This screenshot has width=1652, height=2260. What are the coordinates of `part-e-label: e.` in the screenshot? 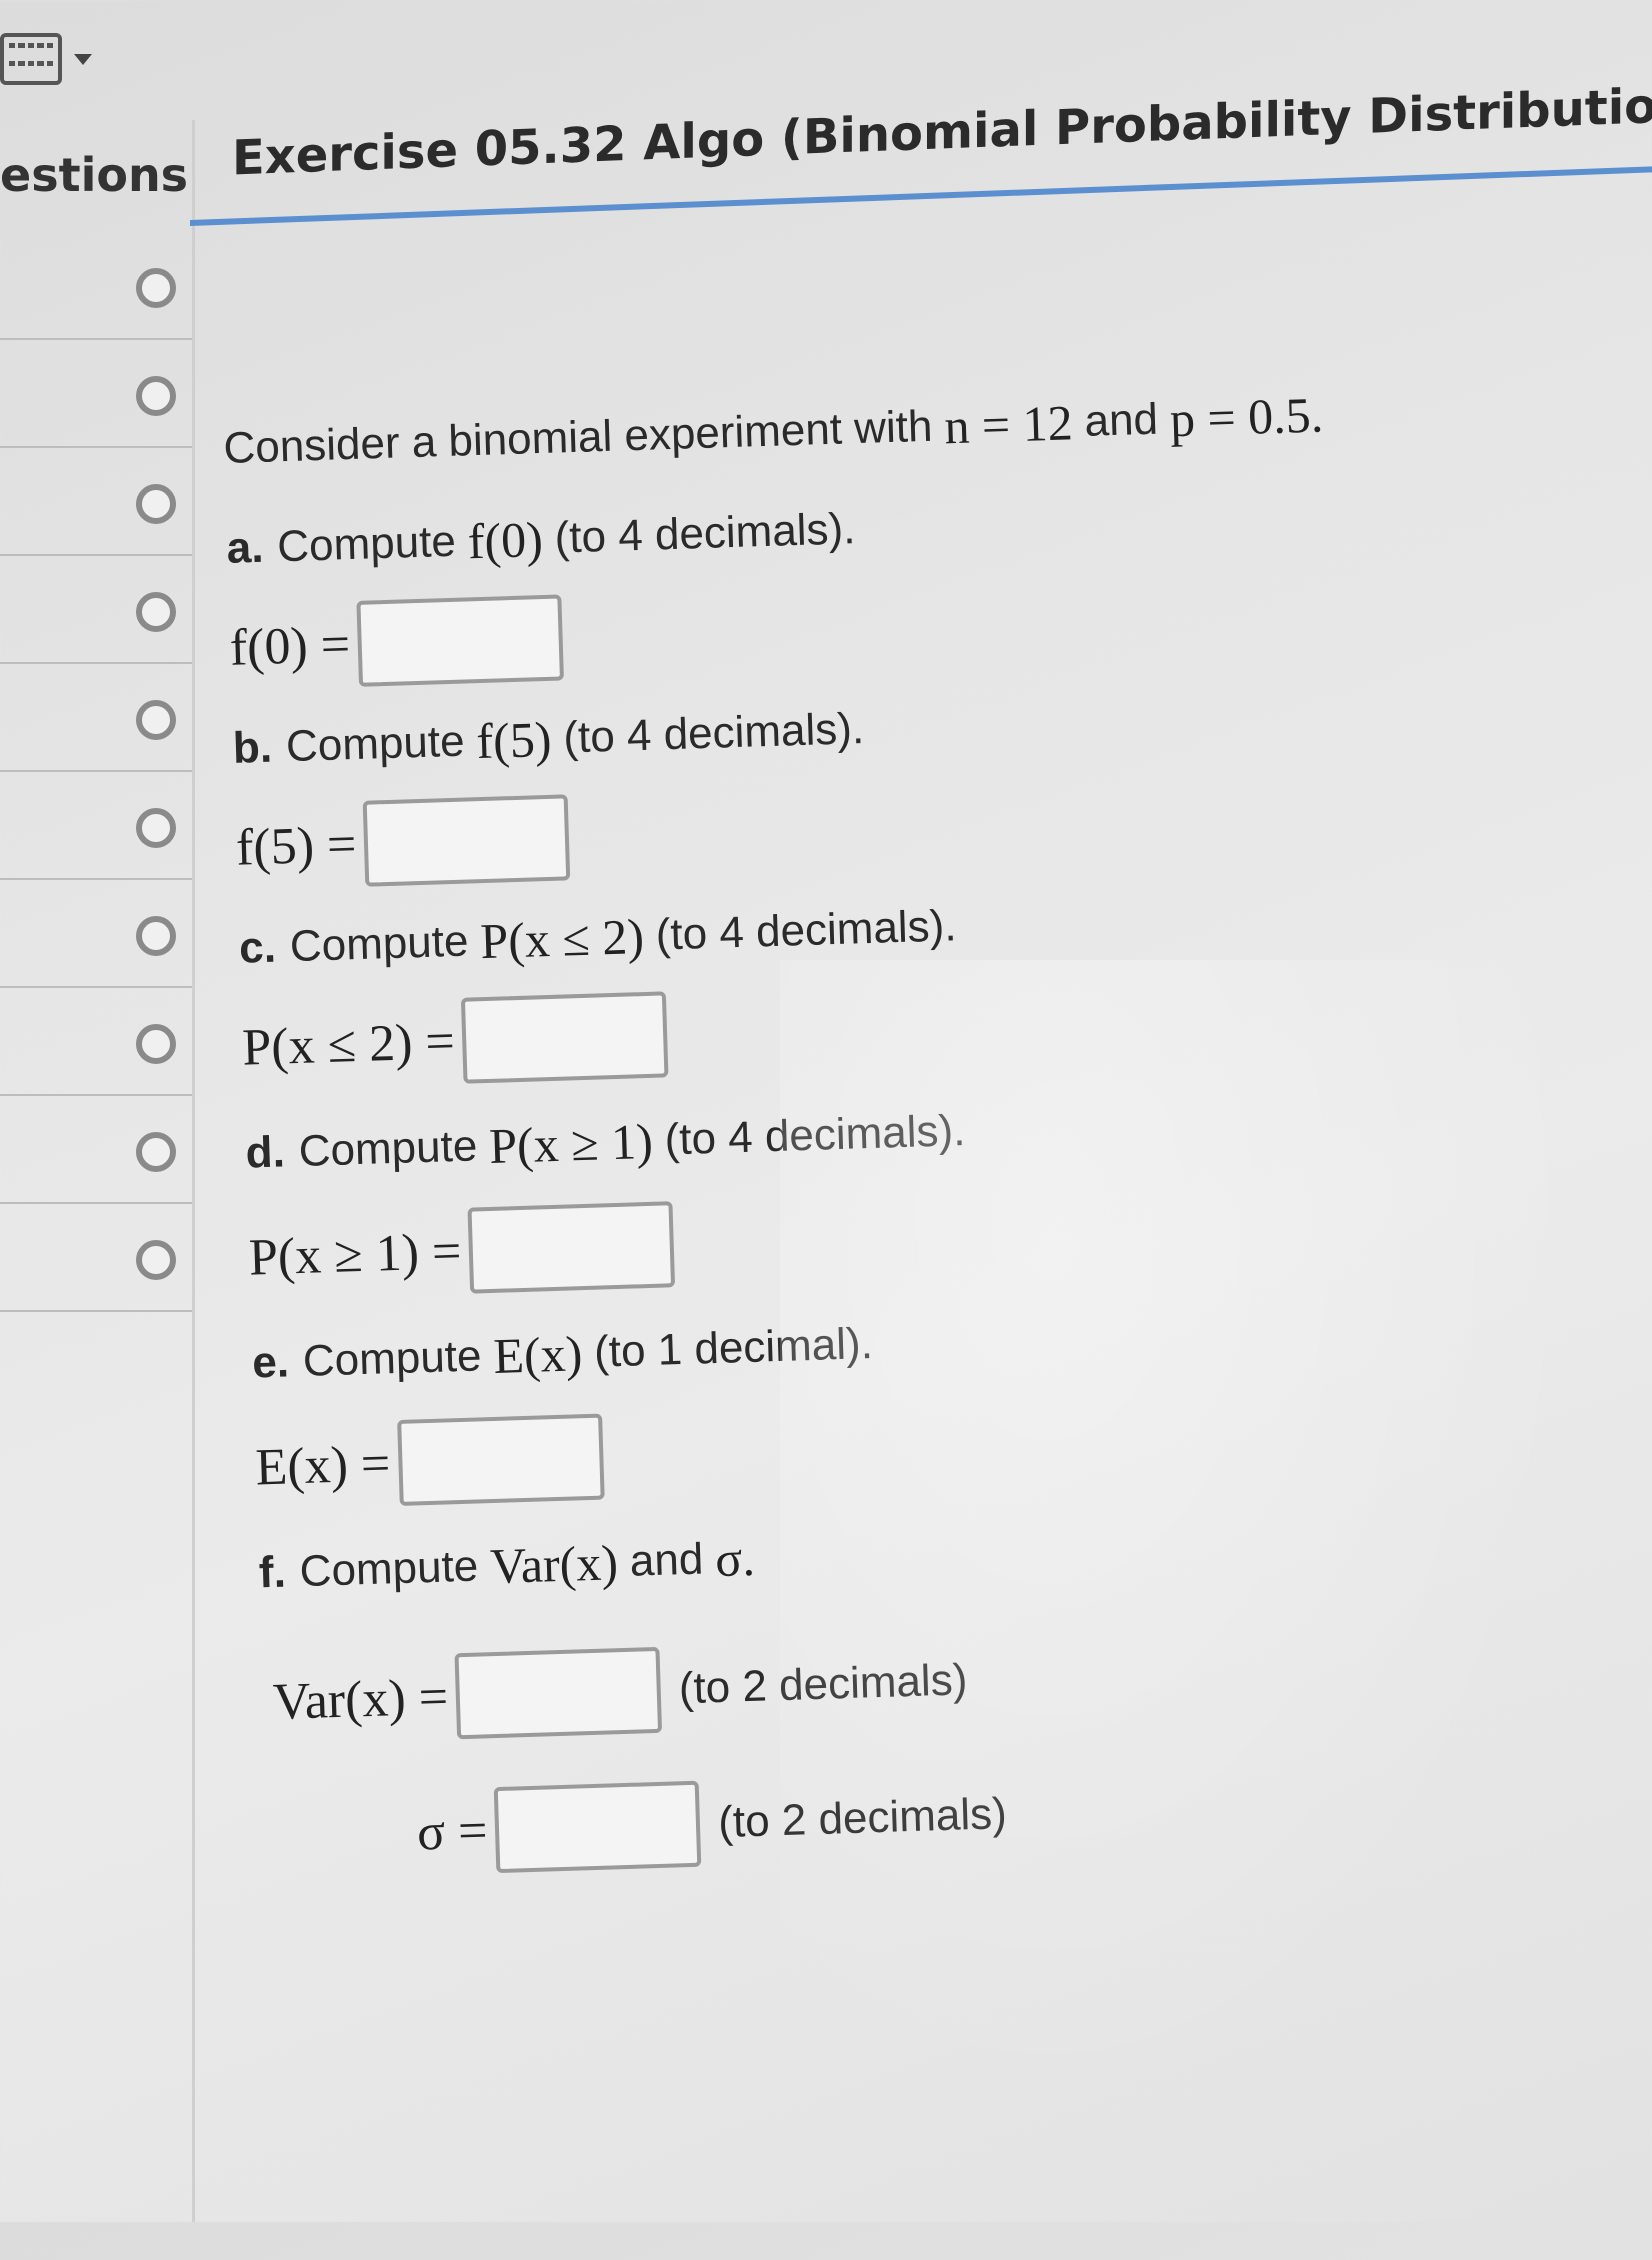 It's located at (270, 1362).